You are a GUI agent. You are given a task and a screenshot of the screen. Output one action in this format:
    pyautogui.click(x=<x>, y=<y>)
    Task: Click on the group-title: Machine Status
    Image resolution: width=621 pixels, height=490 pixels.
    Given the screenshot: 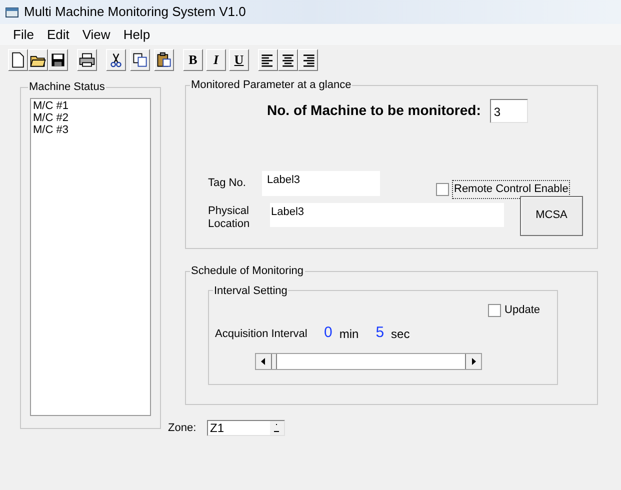 What is the action you would take?
    pyautogui.click(x=67, y=87)
    